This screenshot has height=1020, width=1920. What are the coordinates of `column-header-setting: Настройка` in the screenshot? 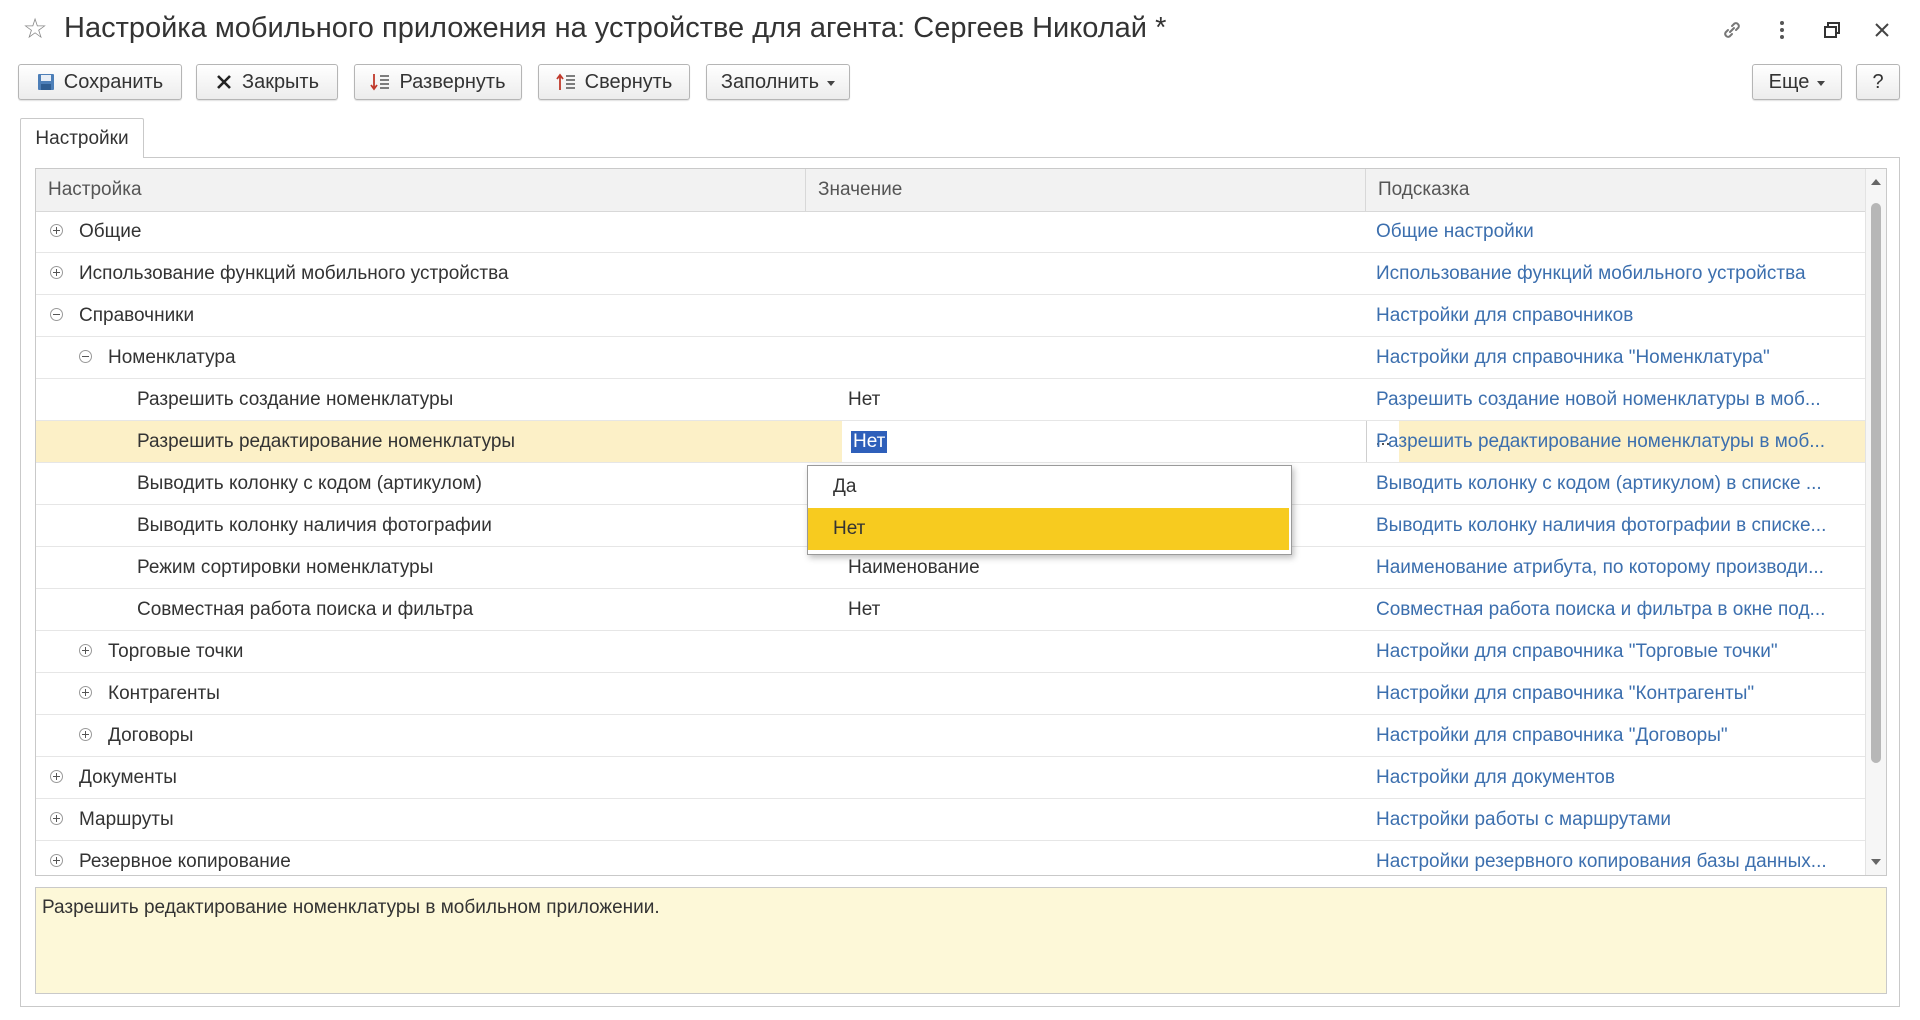 It's located at (421, 190).